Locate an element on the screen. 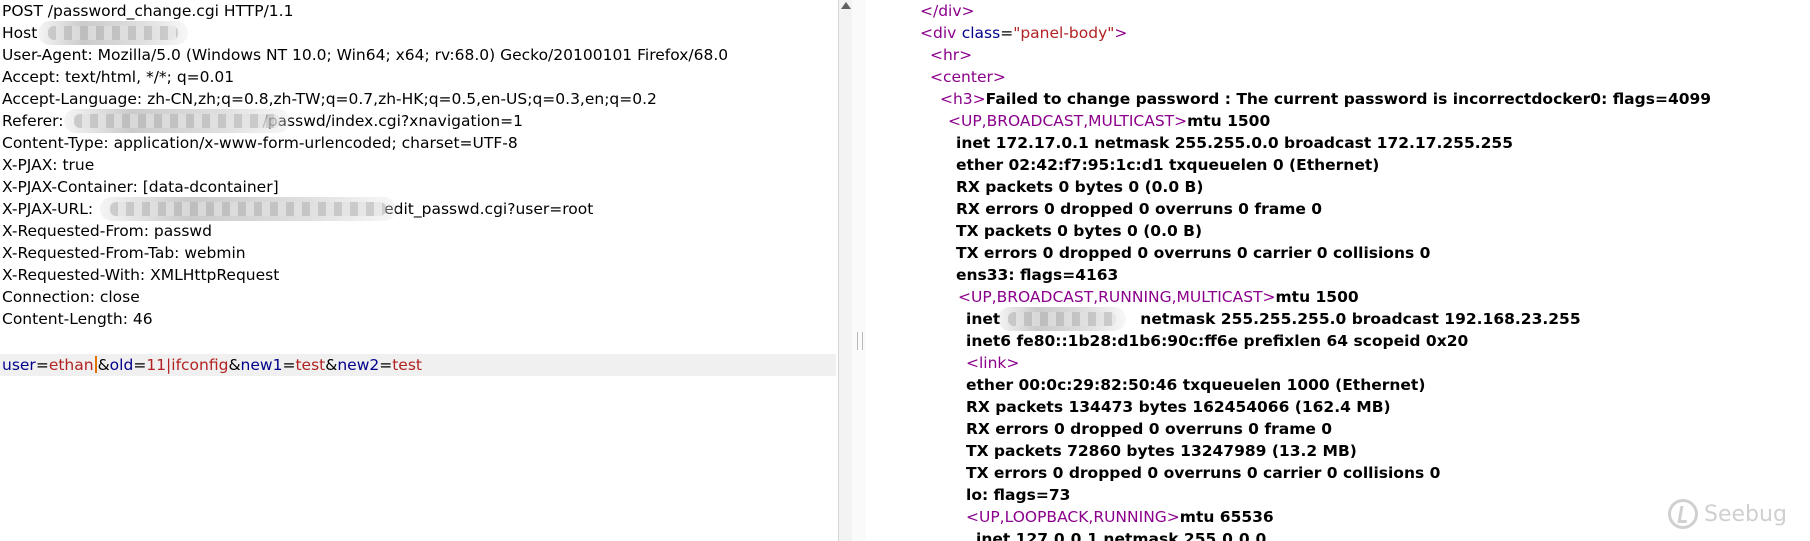  mtu-lo: mtu 65536 is located at coordinates (1226, 517).